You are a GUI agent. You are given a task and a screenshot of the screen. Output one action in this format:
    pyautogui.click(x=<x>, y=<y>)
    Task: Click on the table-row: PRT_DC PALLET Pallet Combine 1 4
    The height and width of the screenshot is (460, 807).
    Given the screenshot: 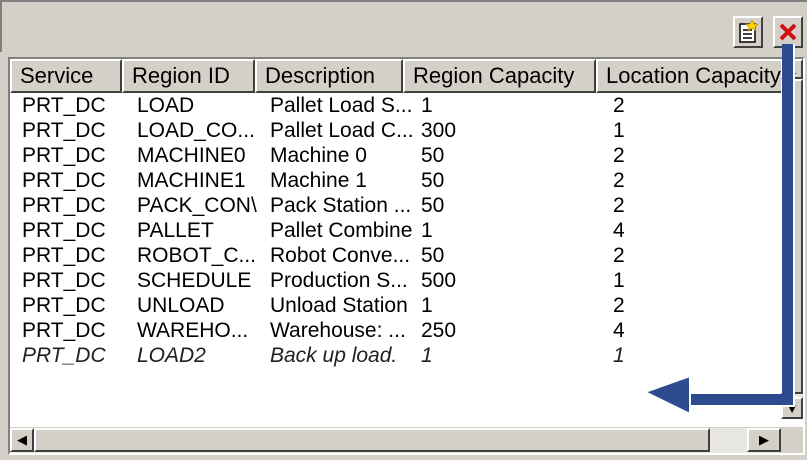 What is the action you would take?
    pyautogui.click(x=400, y=230)
    